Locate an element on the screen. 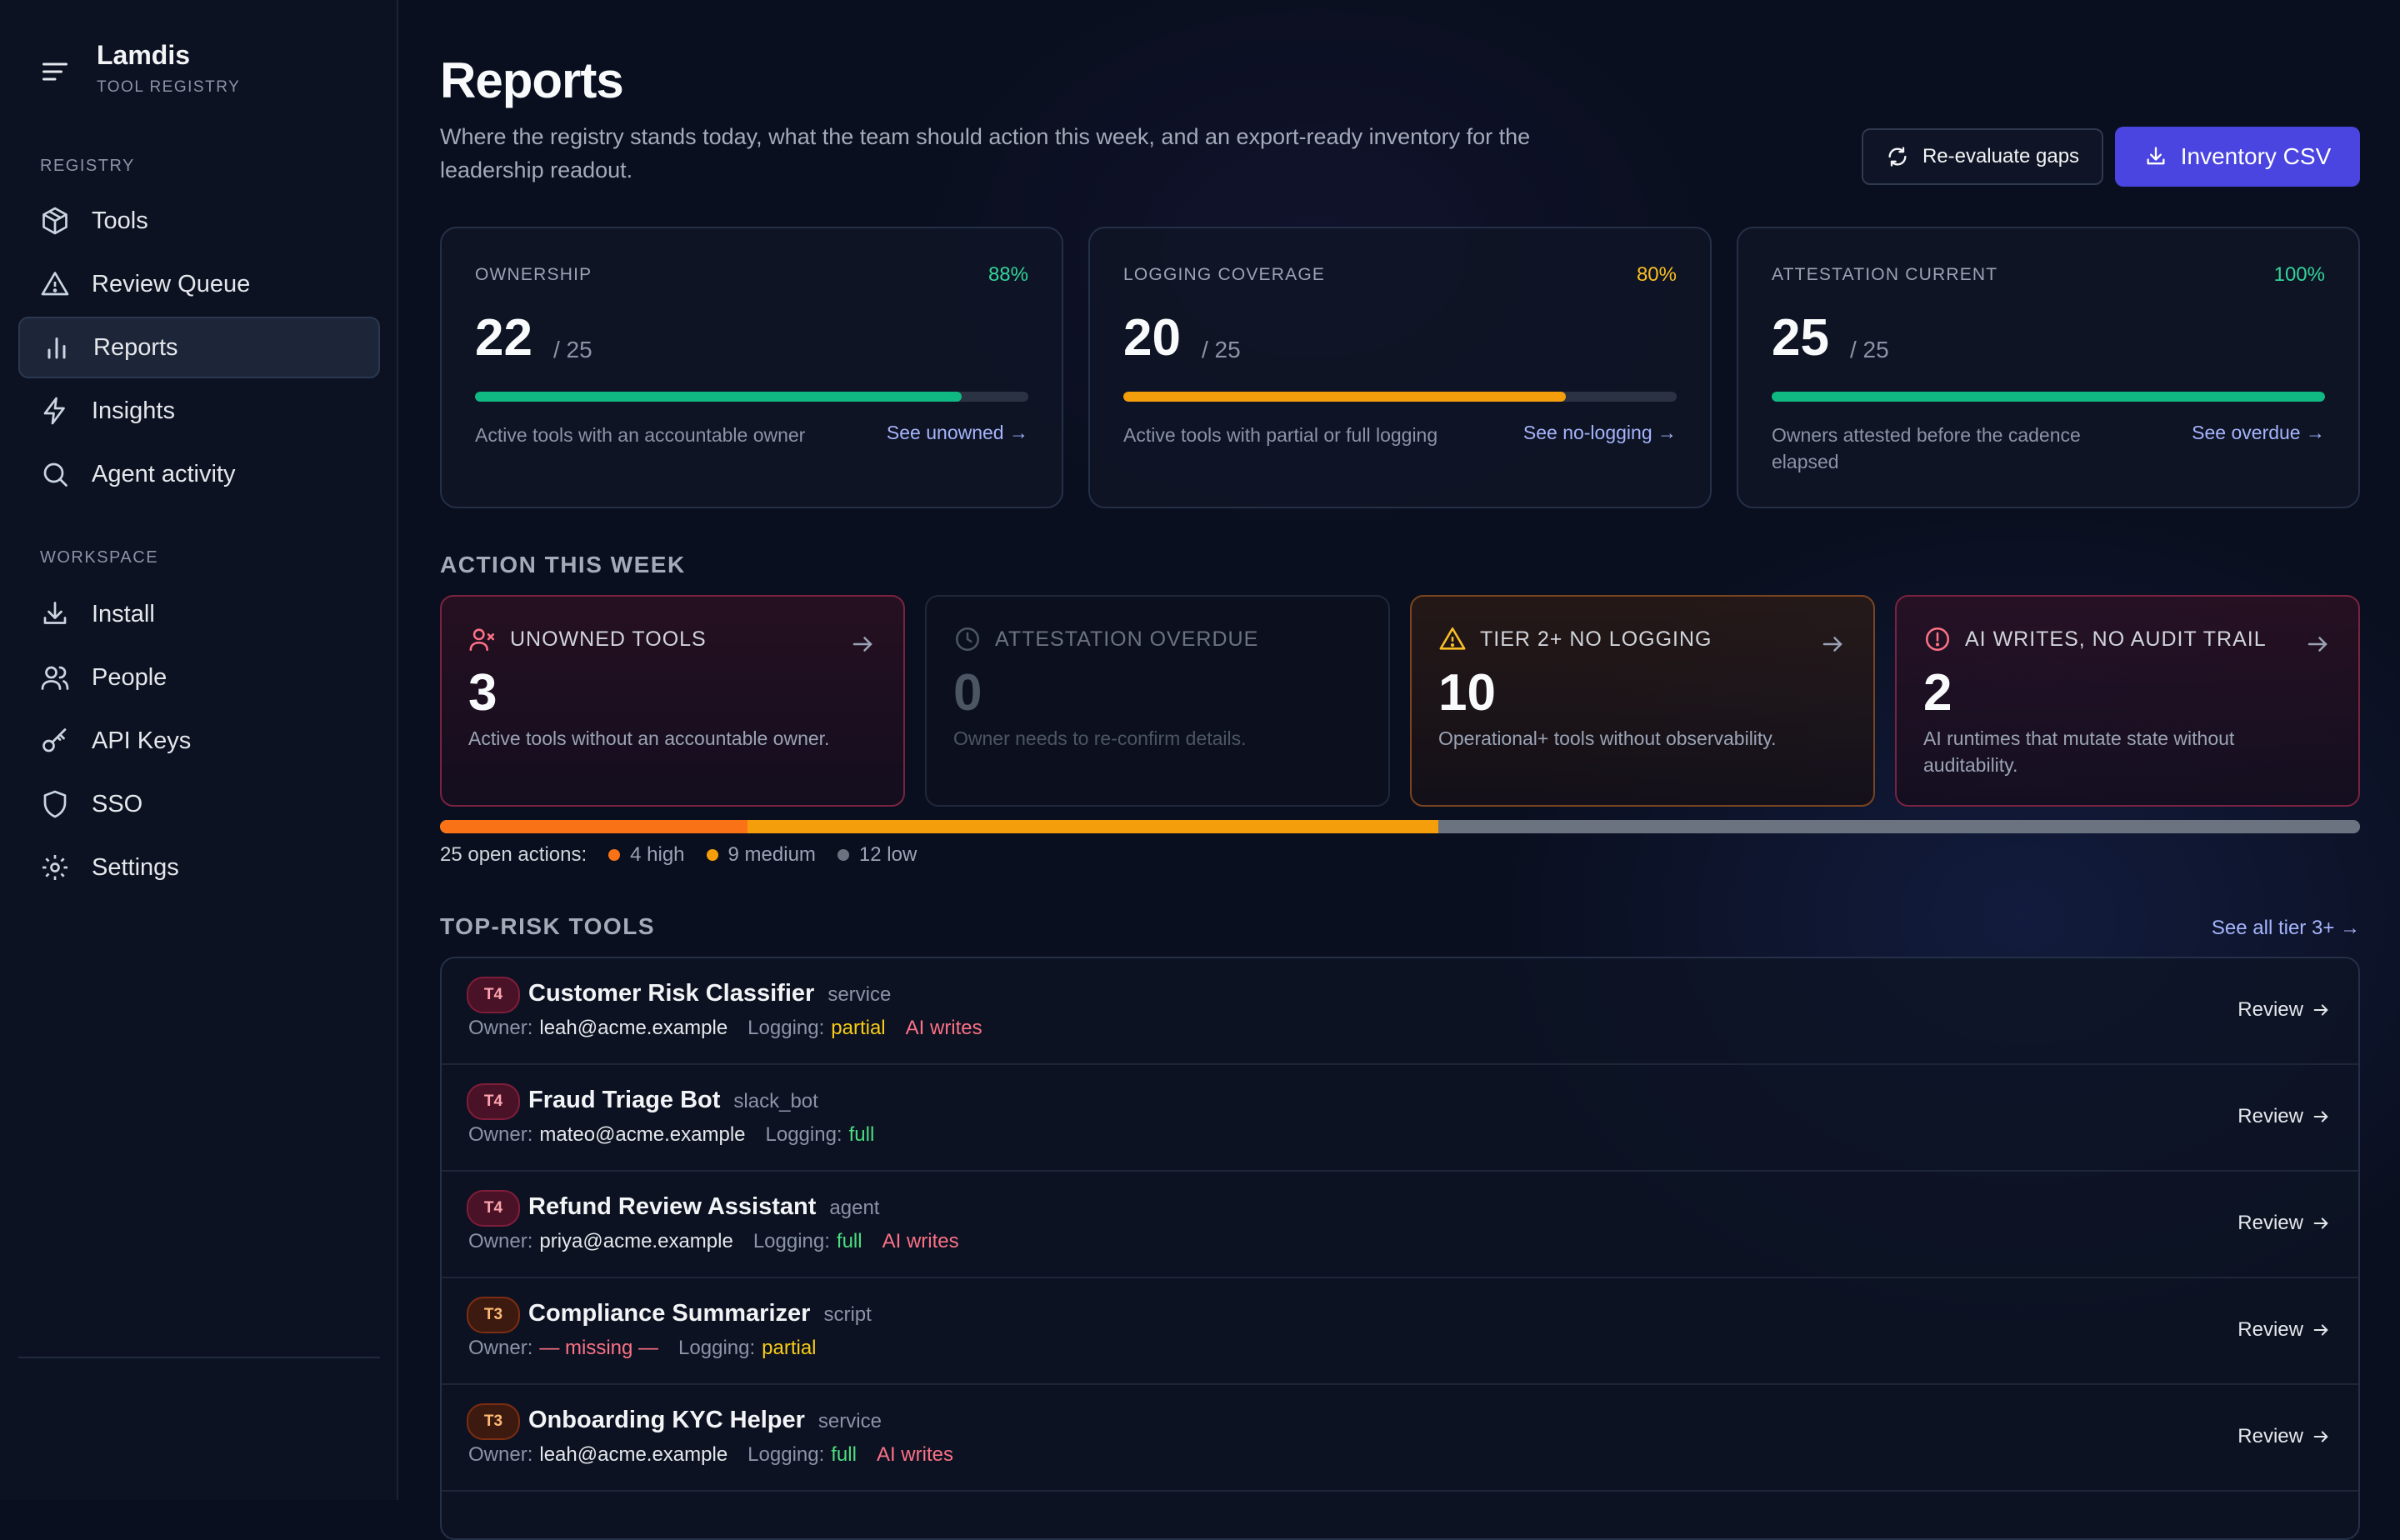  see-all-tier3-link: See all tier 3+ → is located at coordinates (2286, 929).